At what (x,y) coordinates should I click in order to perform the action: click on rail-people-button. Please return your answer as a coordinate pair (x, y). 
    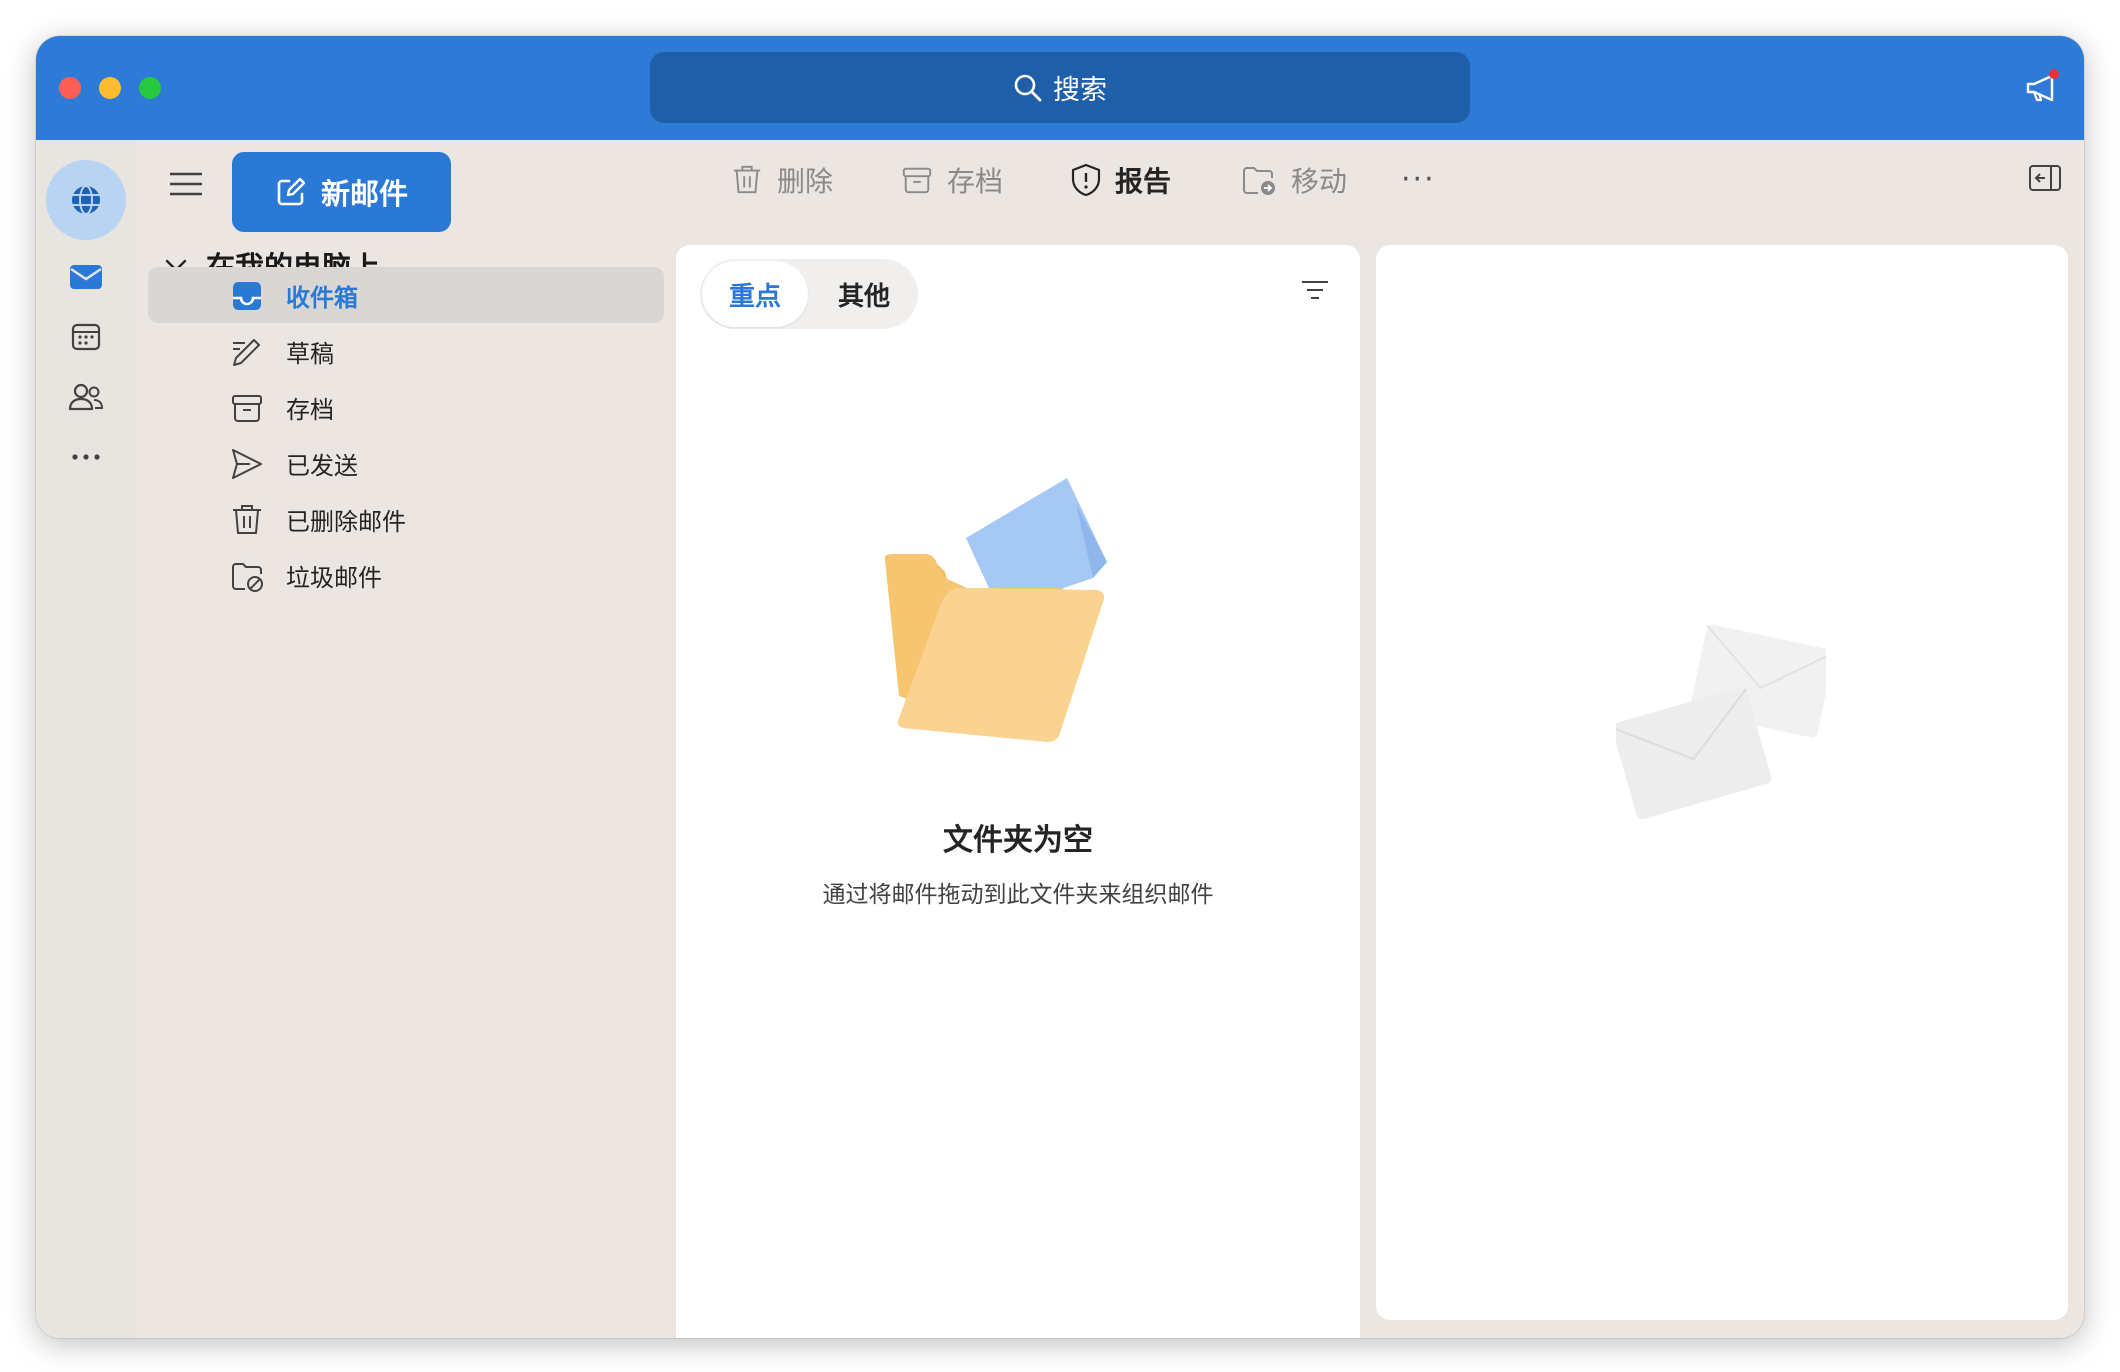
    Looking at the image, I should click on (86, 397).